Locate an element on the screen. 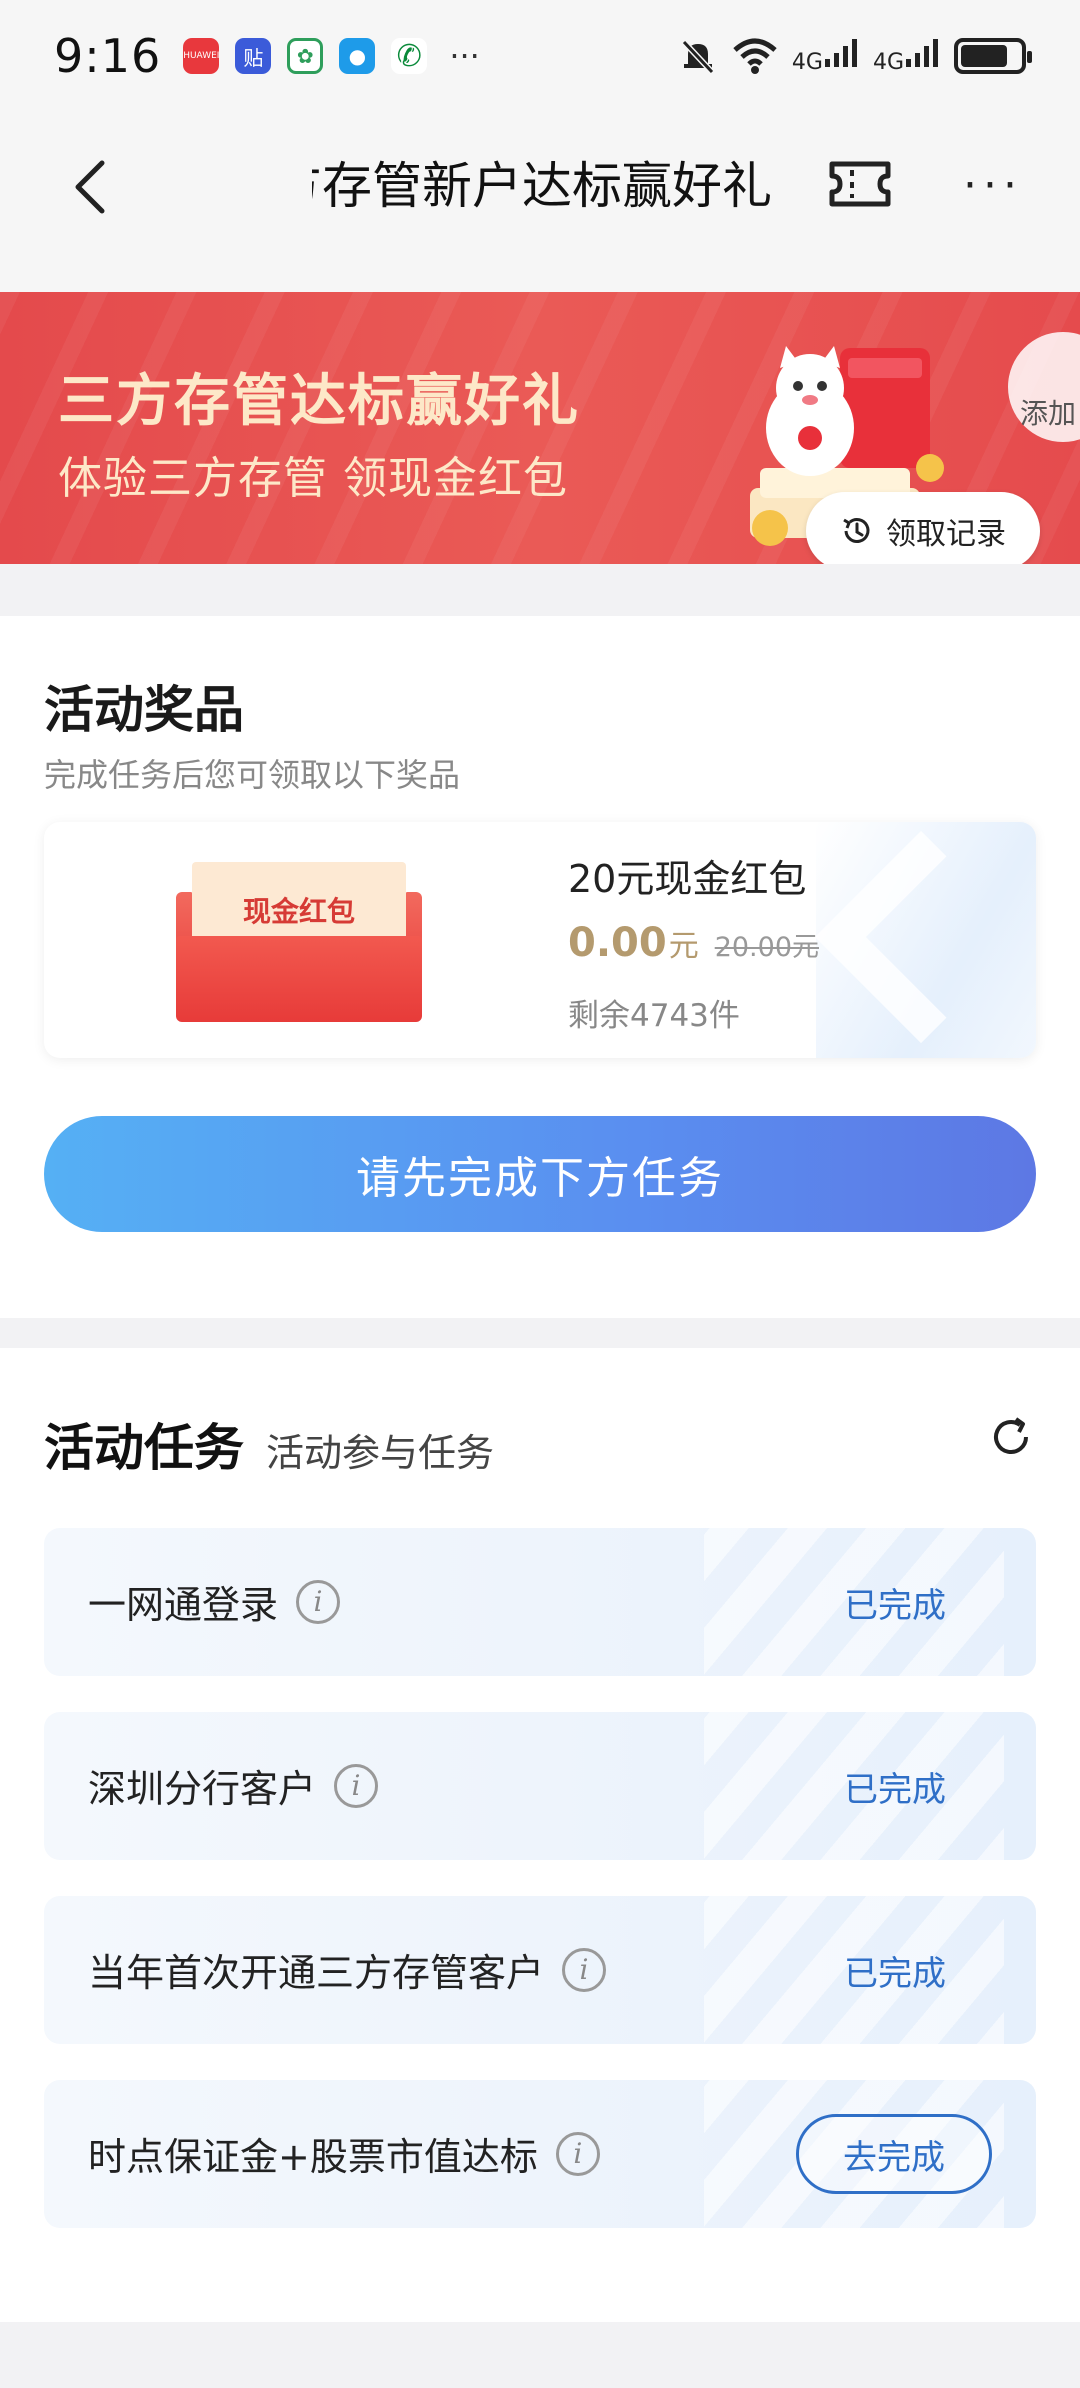  task-label: 时点保证金+股票市值达标 is located at coordinates (313, 2157).